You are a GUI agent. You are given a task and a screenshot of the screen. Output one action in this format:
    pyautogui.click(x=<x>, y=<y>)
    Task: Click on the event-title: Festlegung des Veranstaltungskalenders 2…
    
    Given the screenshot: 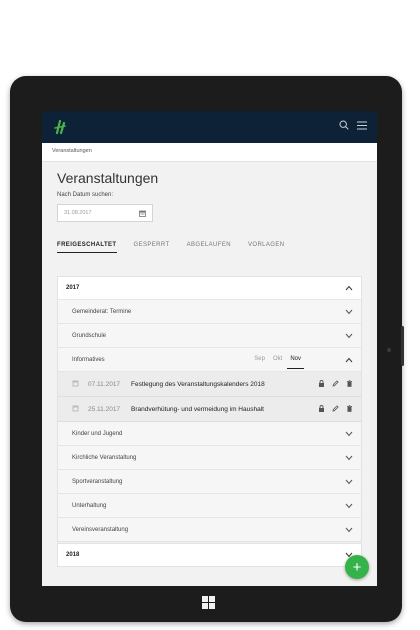 What is the action you would take?
    pyautogui.click(x=198, y=384)
    